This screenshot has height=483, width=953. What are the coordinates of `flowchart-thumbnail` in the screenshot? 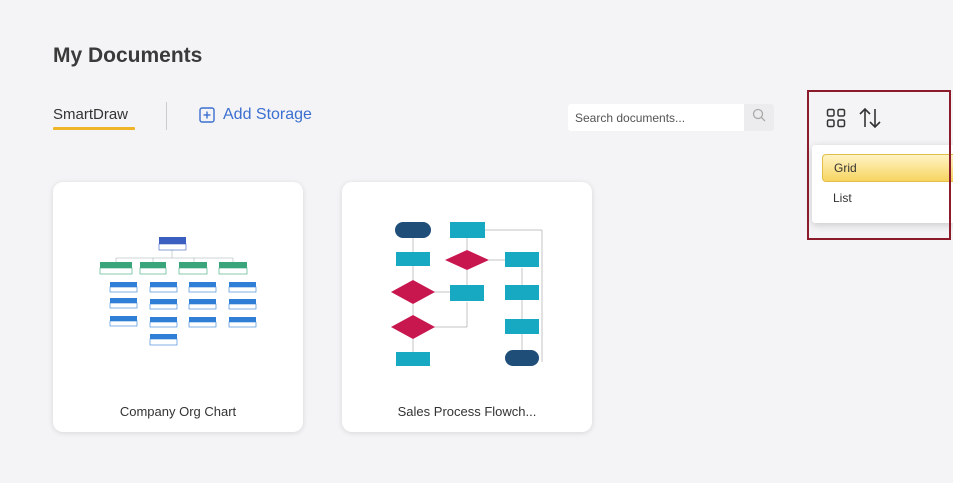 It's located at (467, 294).